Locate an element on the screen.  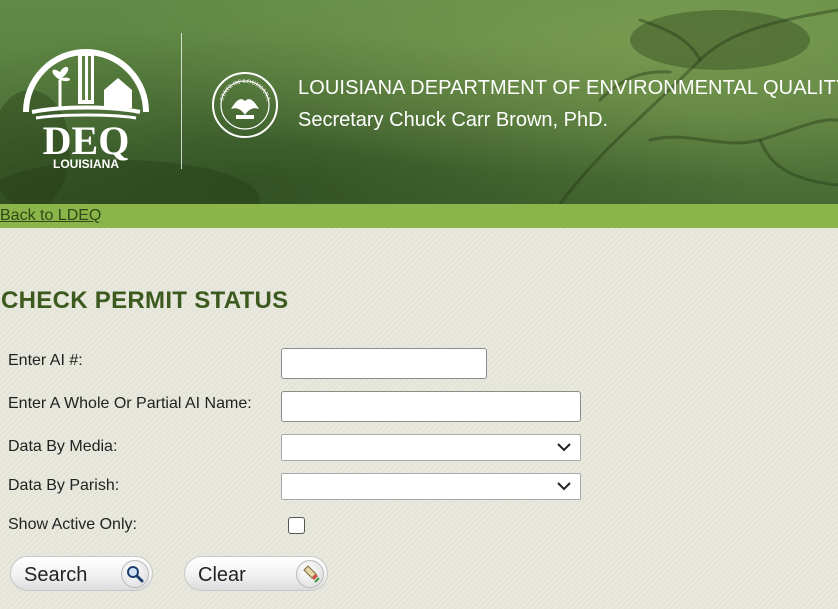
page-title: CHECK PERMIT STATUS is located at coordinates (145, 300).